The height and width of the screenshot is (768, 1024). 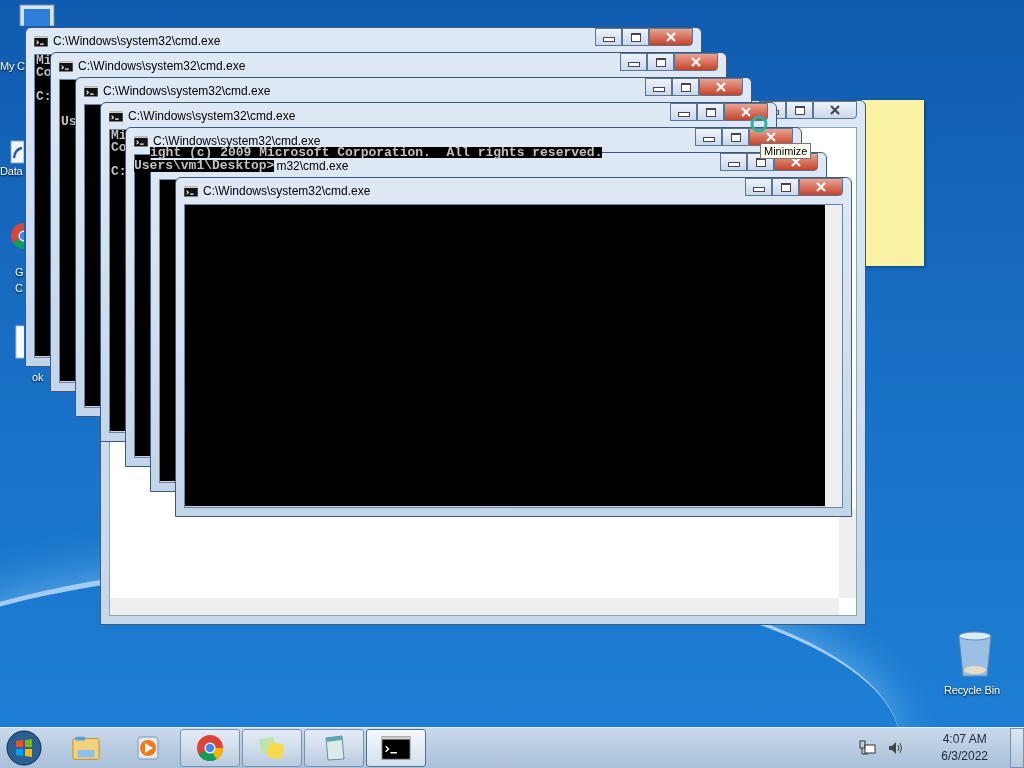 I want to click on clock: 4:07 AM 6/3/2022, so click(x=964, y=748).